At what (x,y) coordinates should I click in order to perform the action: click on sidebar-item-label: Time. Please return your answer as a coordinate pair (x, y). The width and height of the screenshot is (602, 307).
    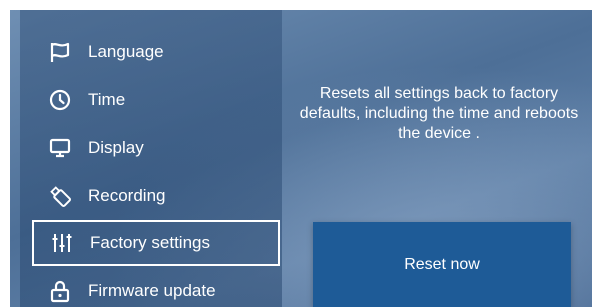
    Looking at the image, I should click on (107, 99).